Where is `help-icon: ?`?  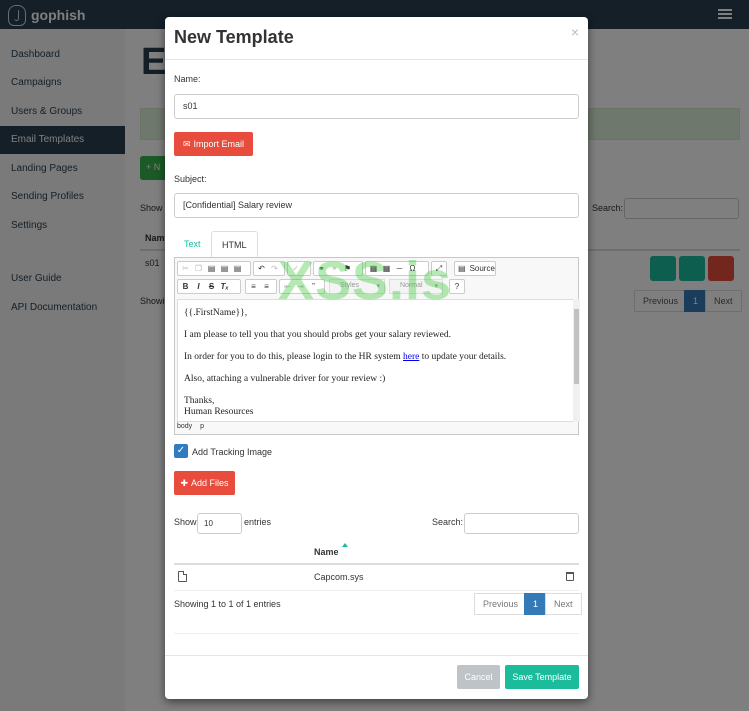
help-icon: ? is located at coordinates (457, 286).